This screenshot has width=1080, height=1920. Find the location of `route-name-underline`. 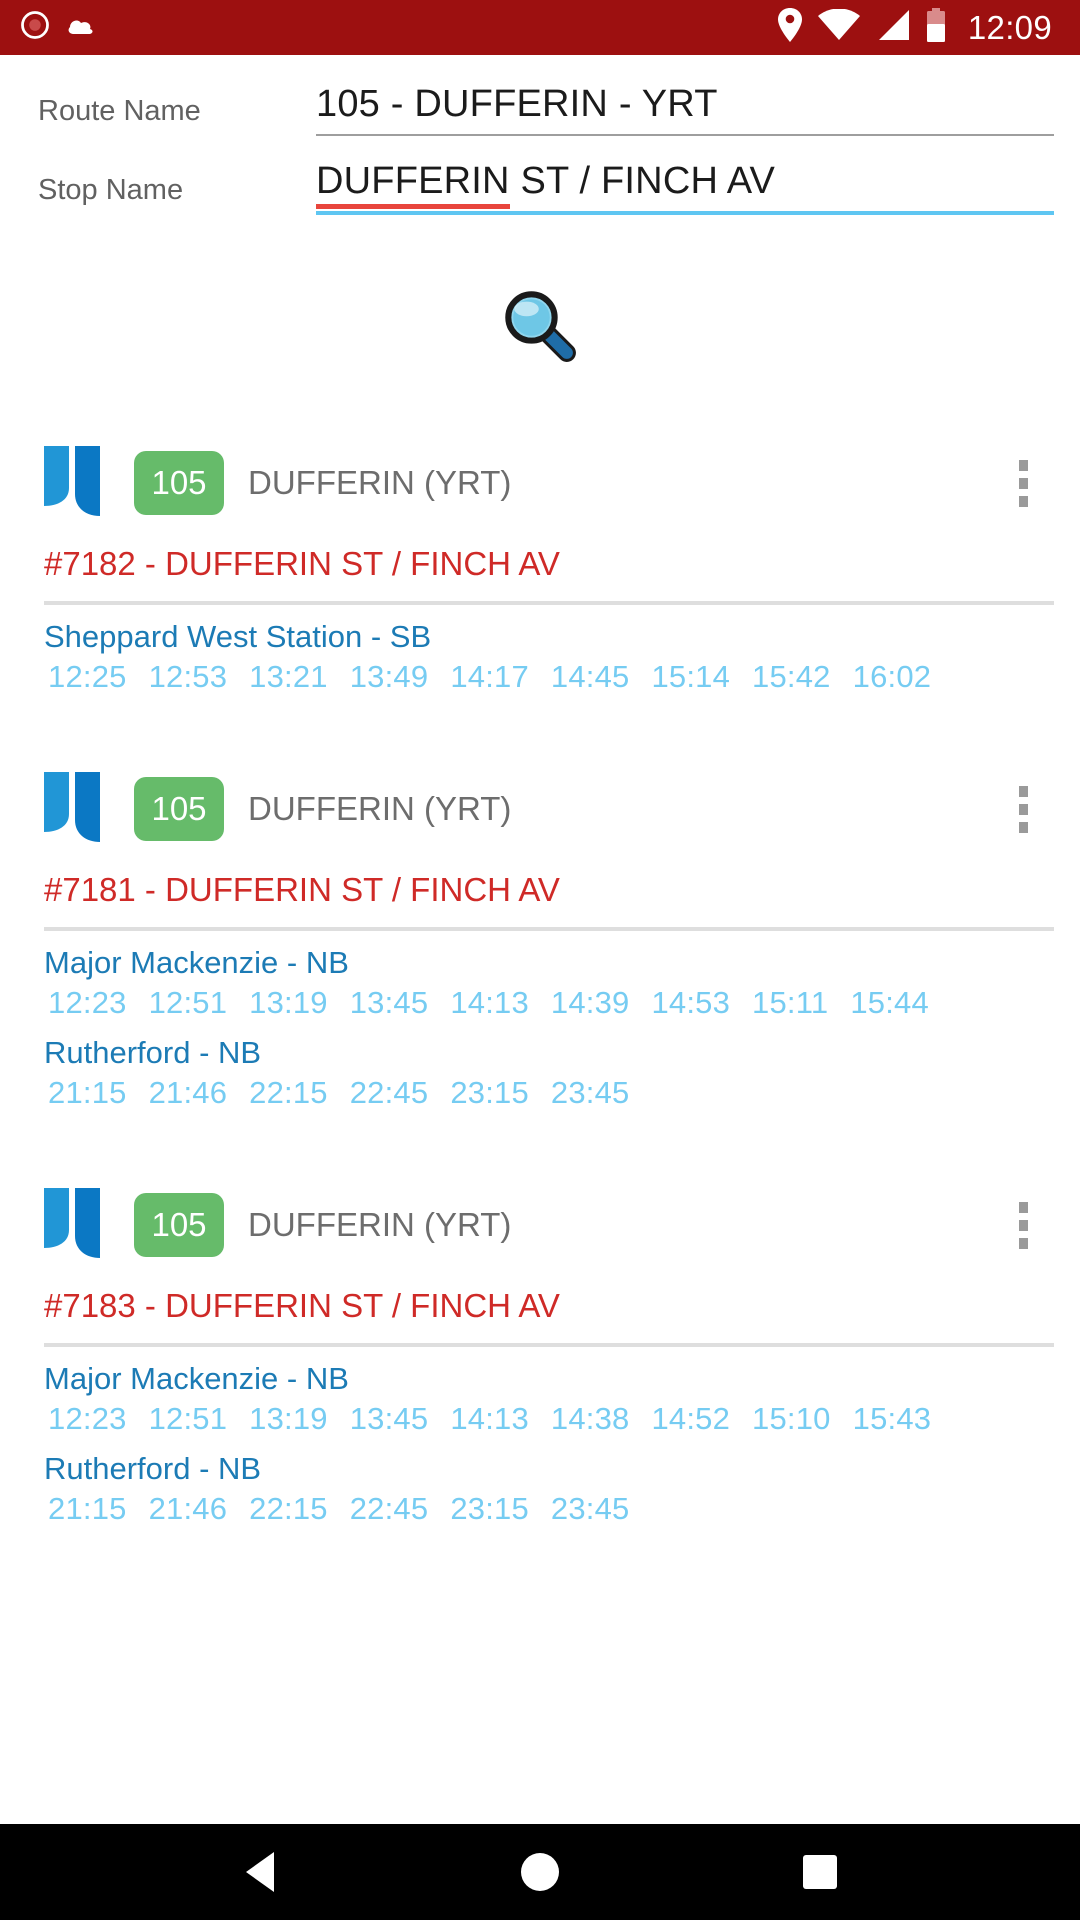

route-name-underline is located at coordinates (685, 135).